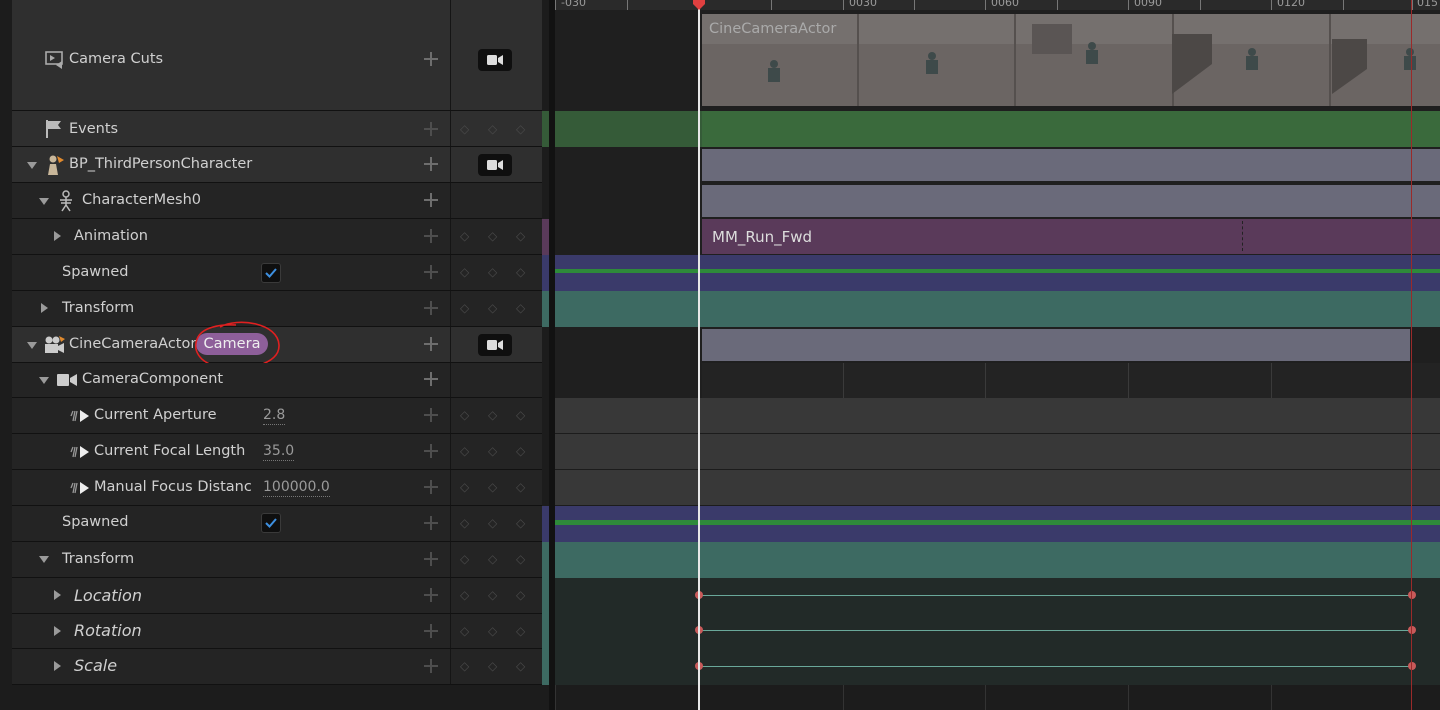  Describe the element at coordinates (997, 451) in the screenshot. I see `focal-length-lane` at that location.